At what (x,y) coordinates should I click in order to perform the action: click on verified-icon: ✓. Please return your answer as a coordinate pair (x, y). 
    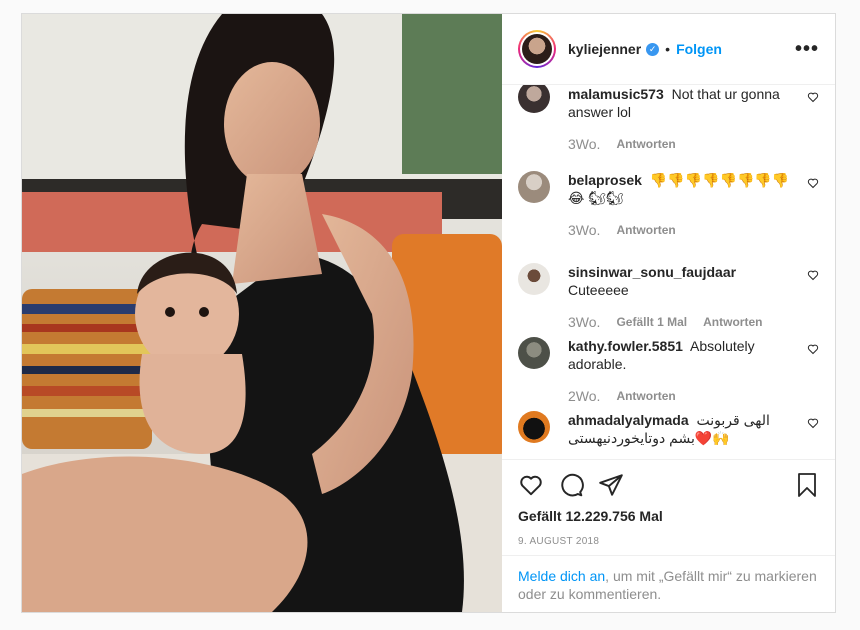
    Looking at the image, I should click on (653, 49).